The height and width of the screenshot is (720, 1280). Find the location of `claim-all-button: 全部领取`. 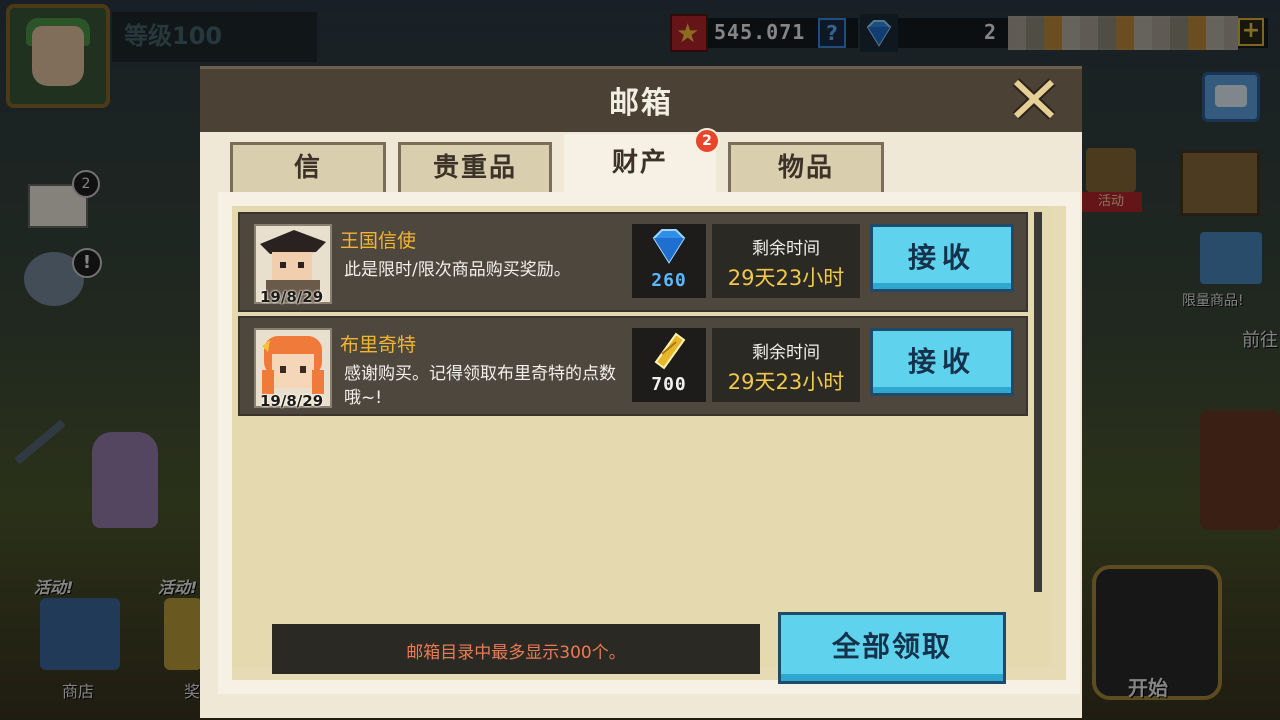

claim-all-button: 全部领取 is located at coordinates (892, 648).